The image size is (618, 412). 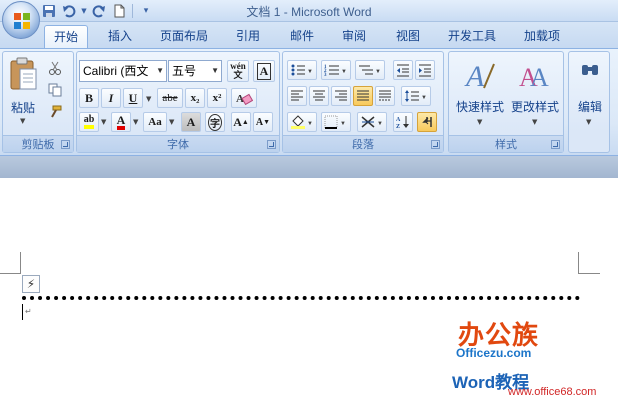 I want to click on shrink-font-button: A ▼, so click(x=263, y=122).